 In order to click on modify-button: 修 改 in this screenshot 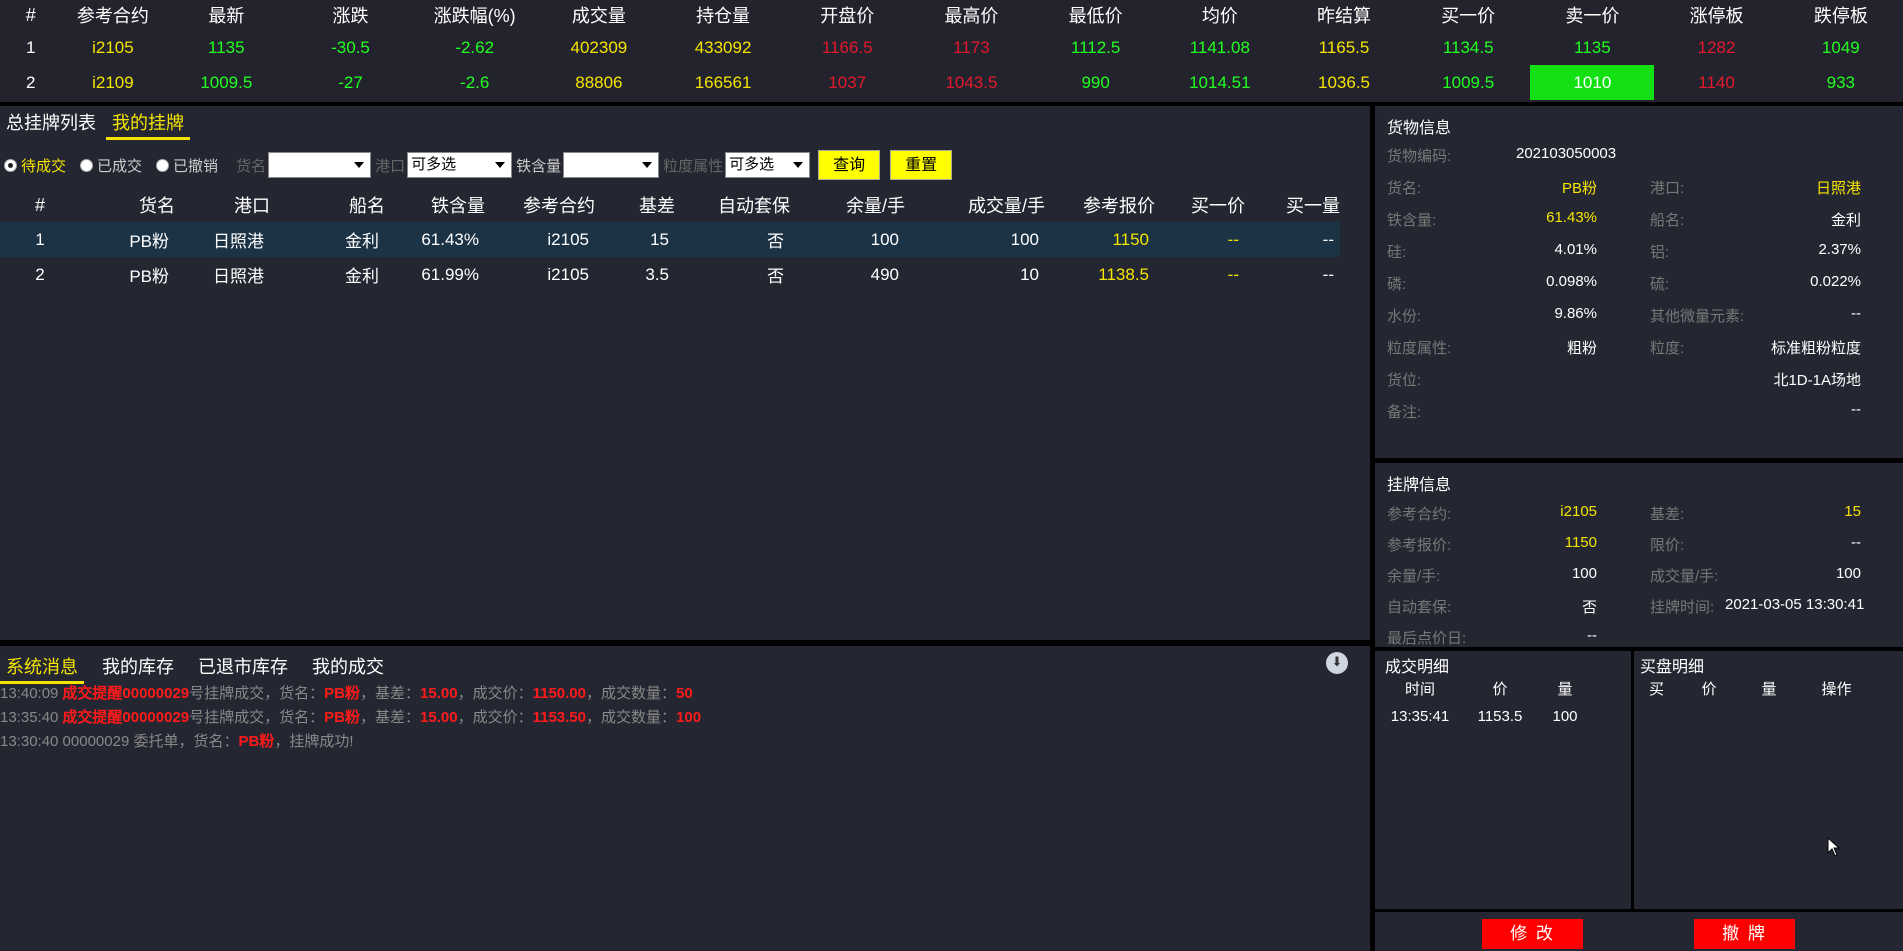, I will do `click(1532, 934)`.